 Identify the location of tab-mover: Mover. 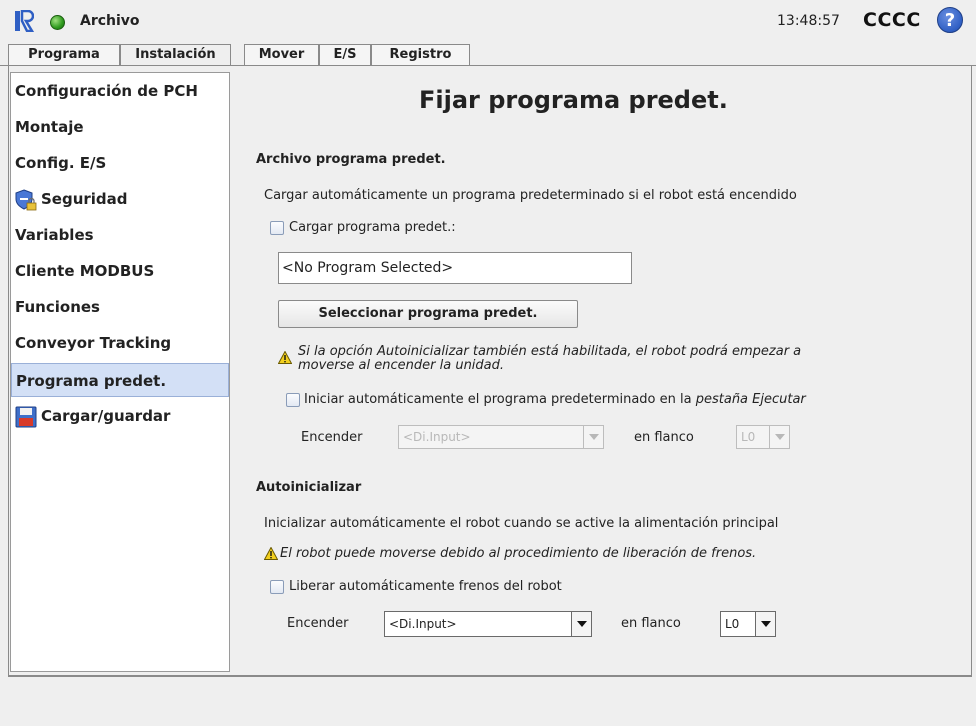
(281, 55).